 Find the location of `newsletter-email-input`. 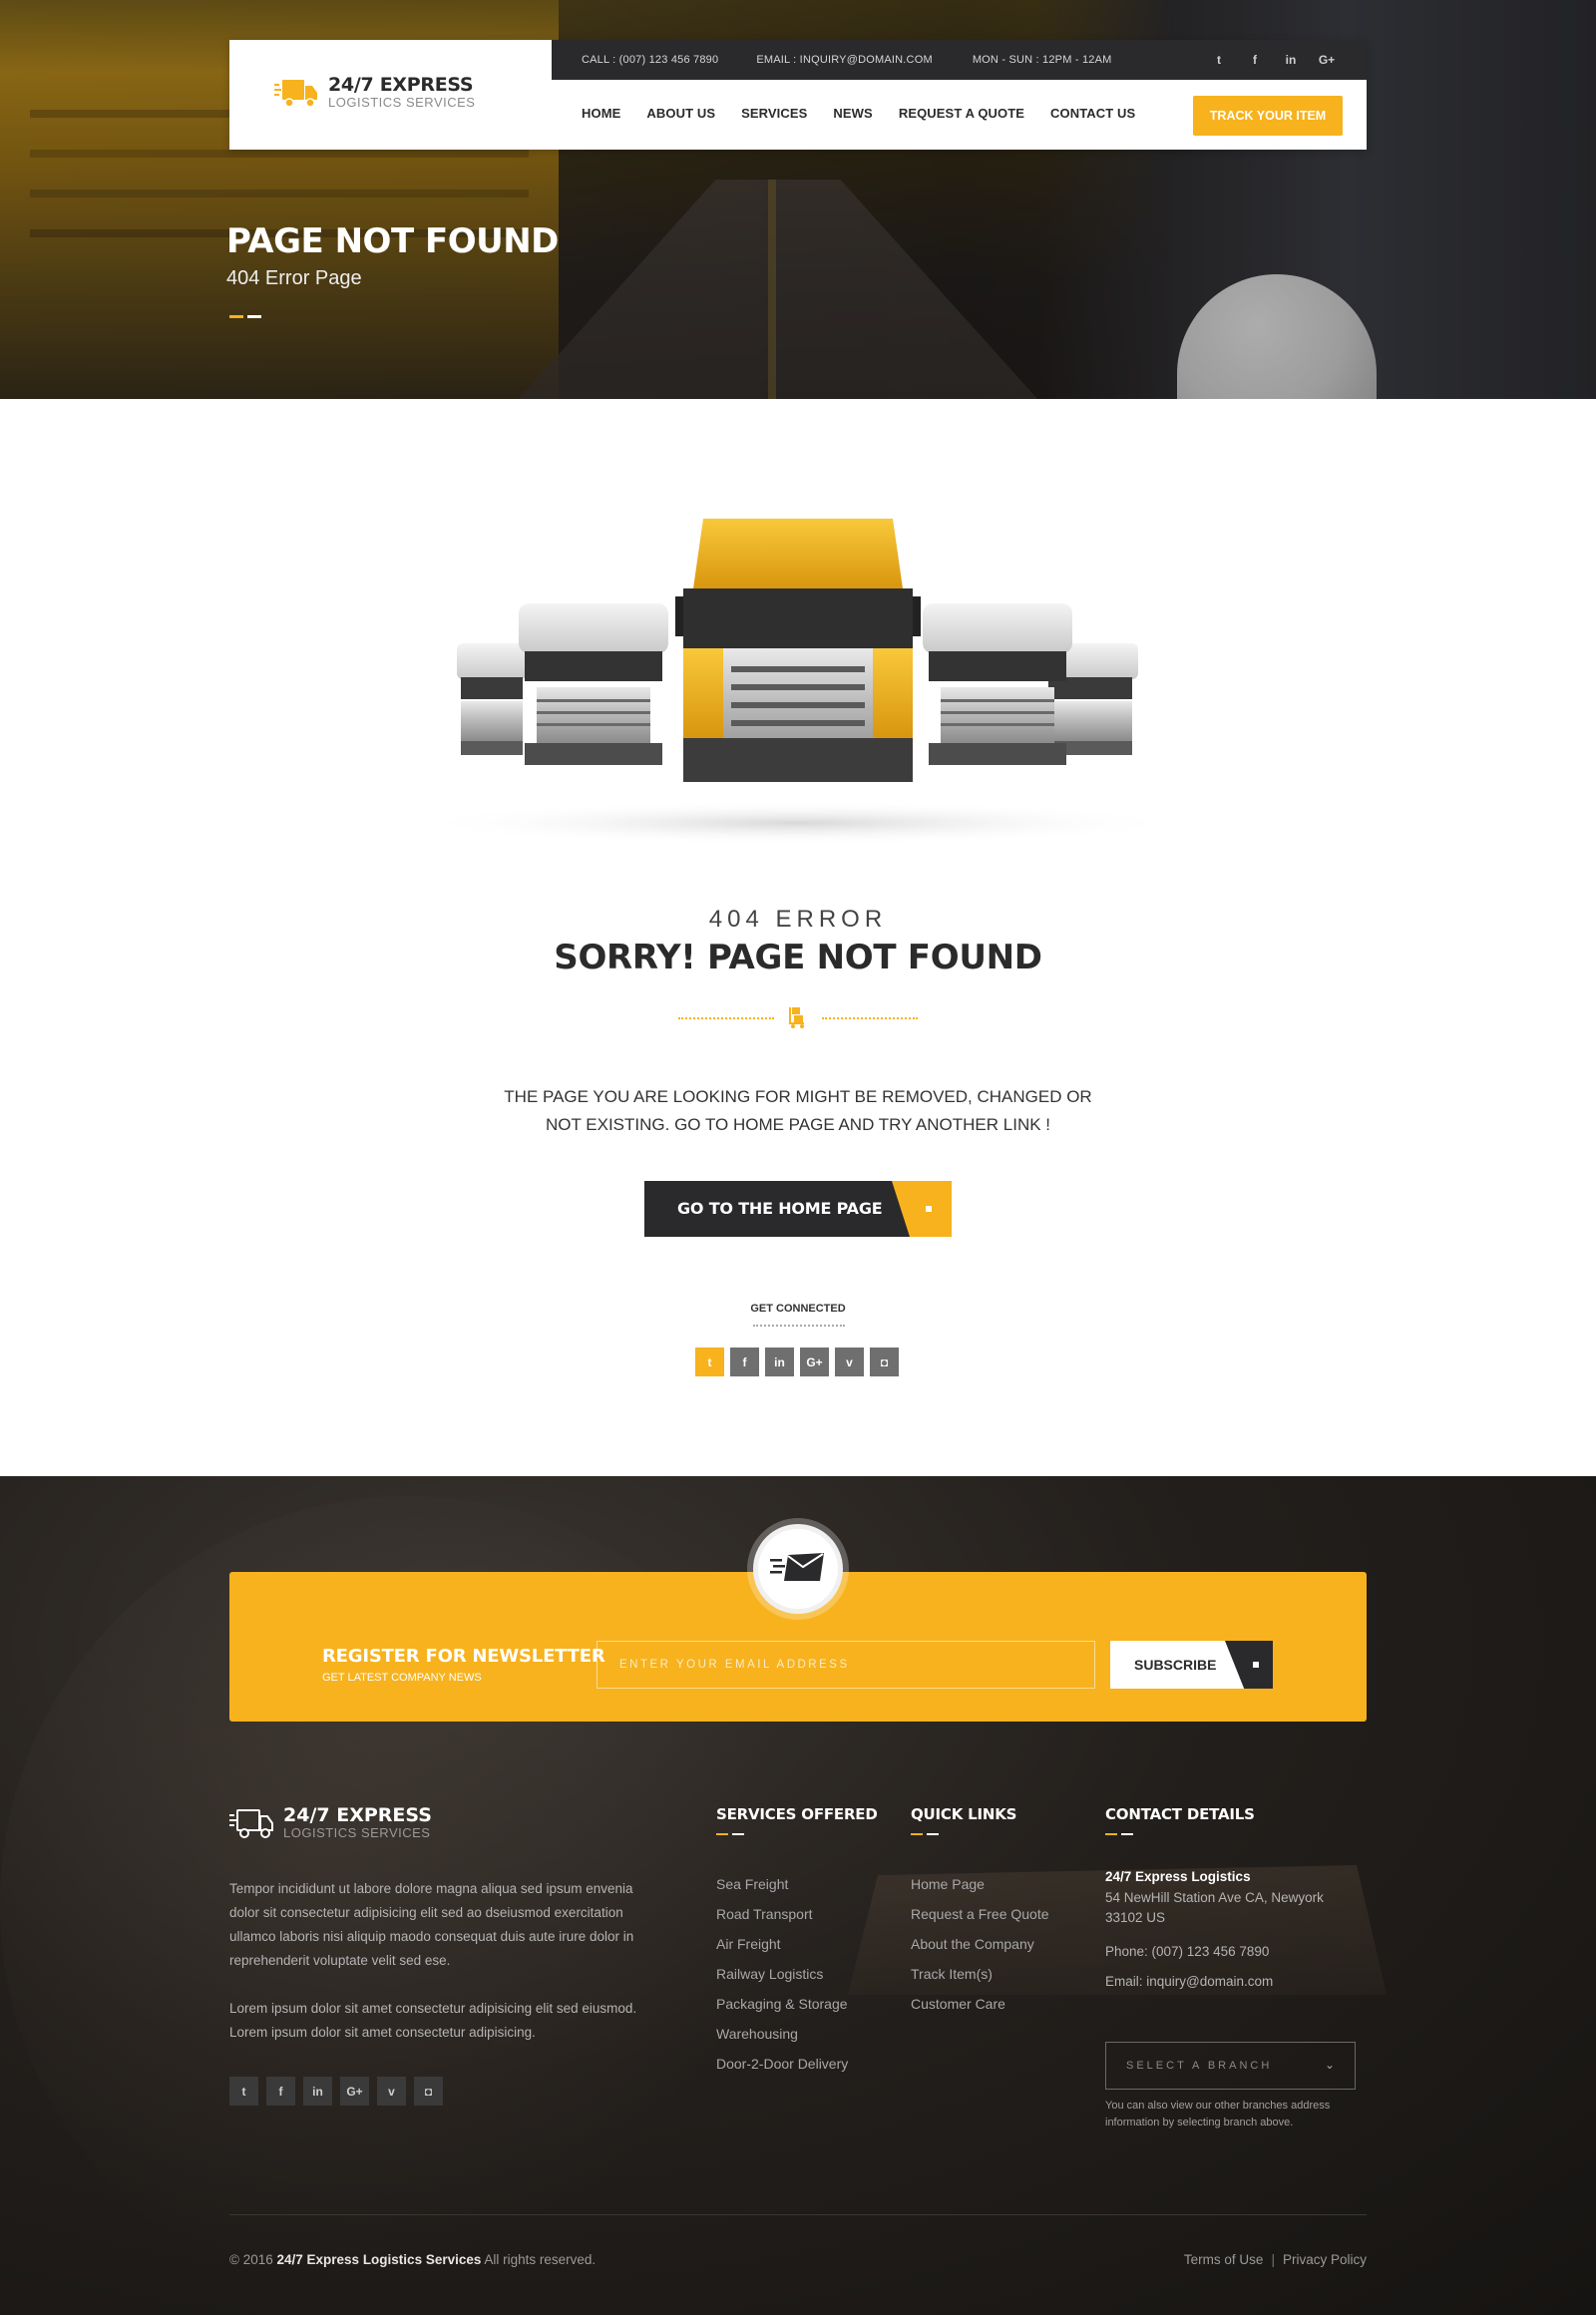

newsletter-email-input is located at coordinates (846, 1665).